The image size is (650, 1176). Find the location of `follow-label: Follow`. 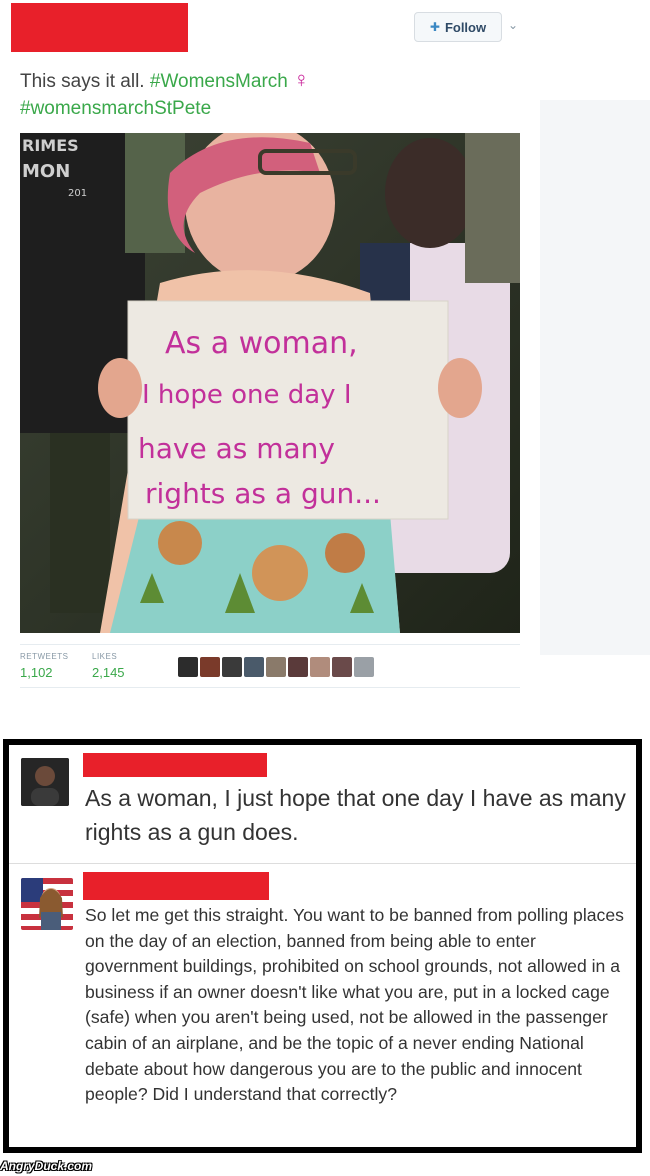

follow-label: Follow is located at coordinates (465, 27).